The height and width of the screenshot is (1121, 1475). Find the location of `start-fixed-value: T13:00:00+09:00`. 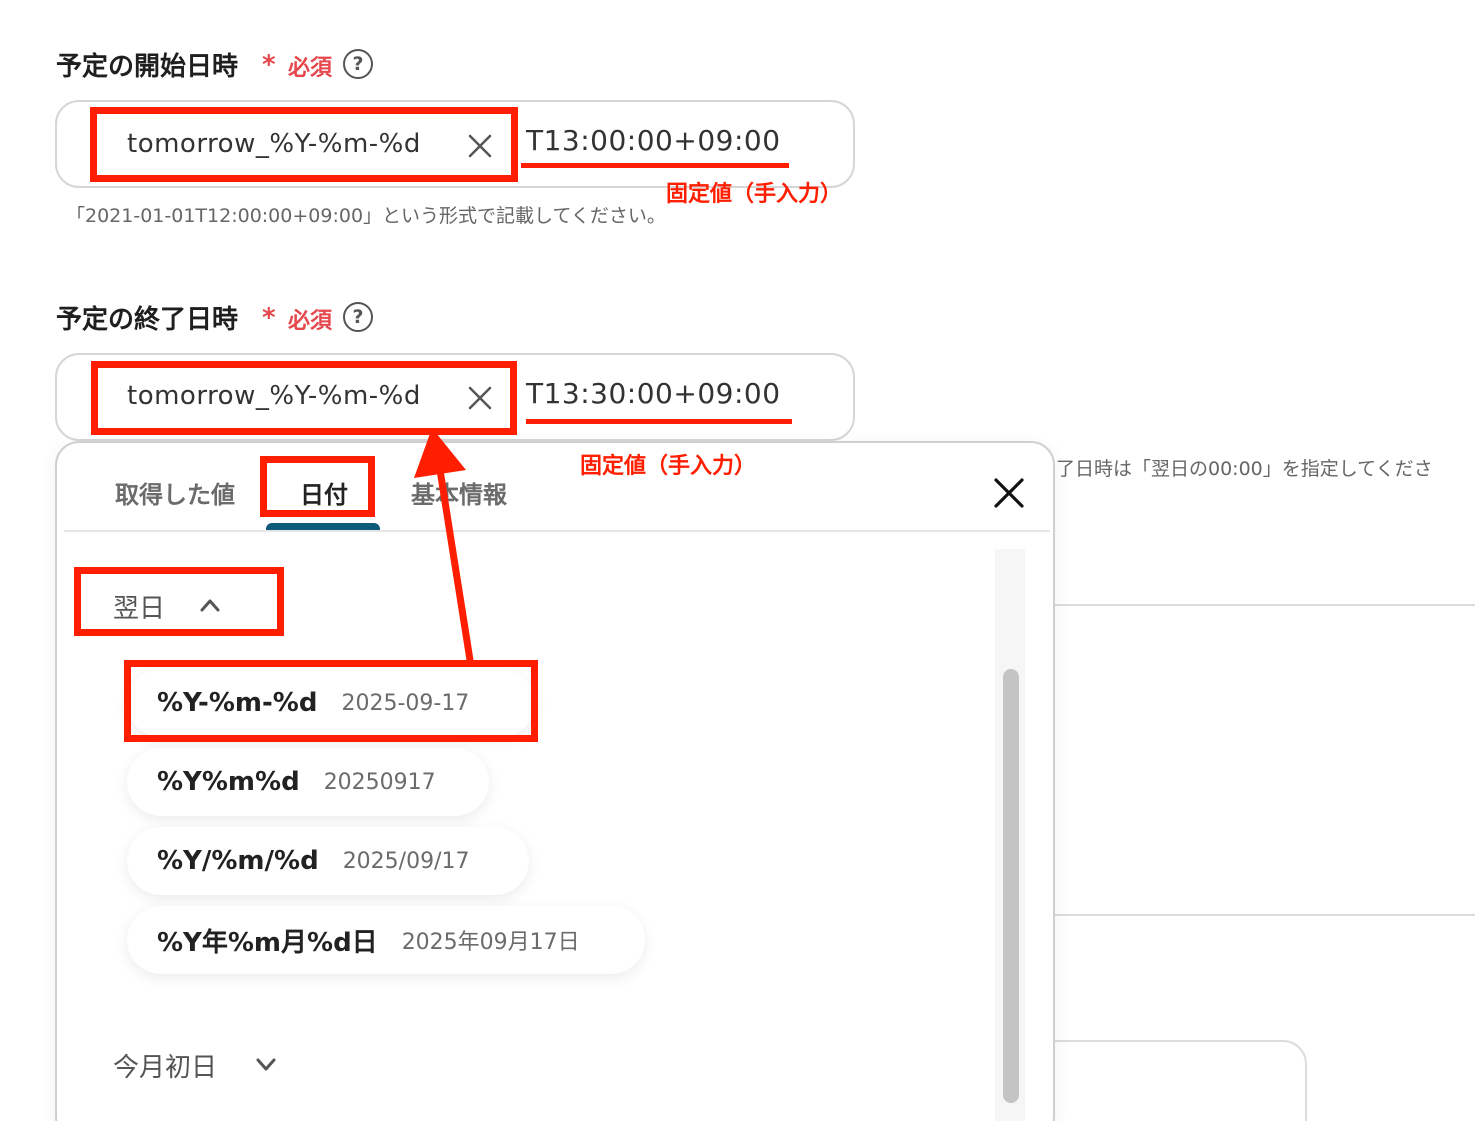

start-fixed-value: T13:00:00+09:00 is located at coordinates (653, 140).